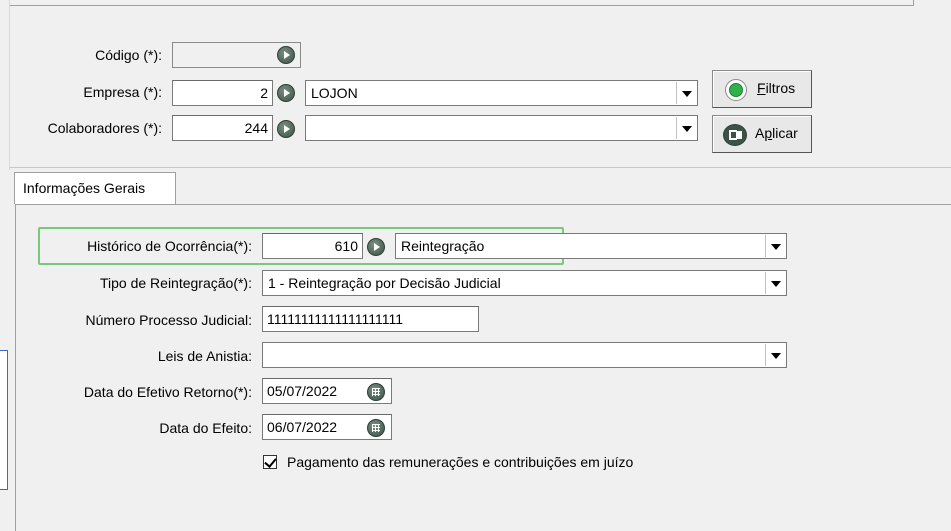 The width and height of the screenshot is (951, 531). What do you see at coordinates (168, 320) in the screenshot?
I see `processo-judicial-label: Número Processo Judicial:` at bounding box center [168, 320].